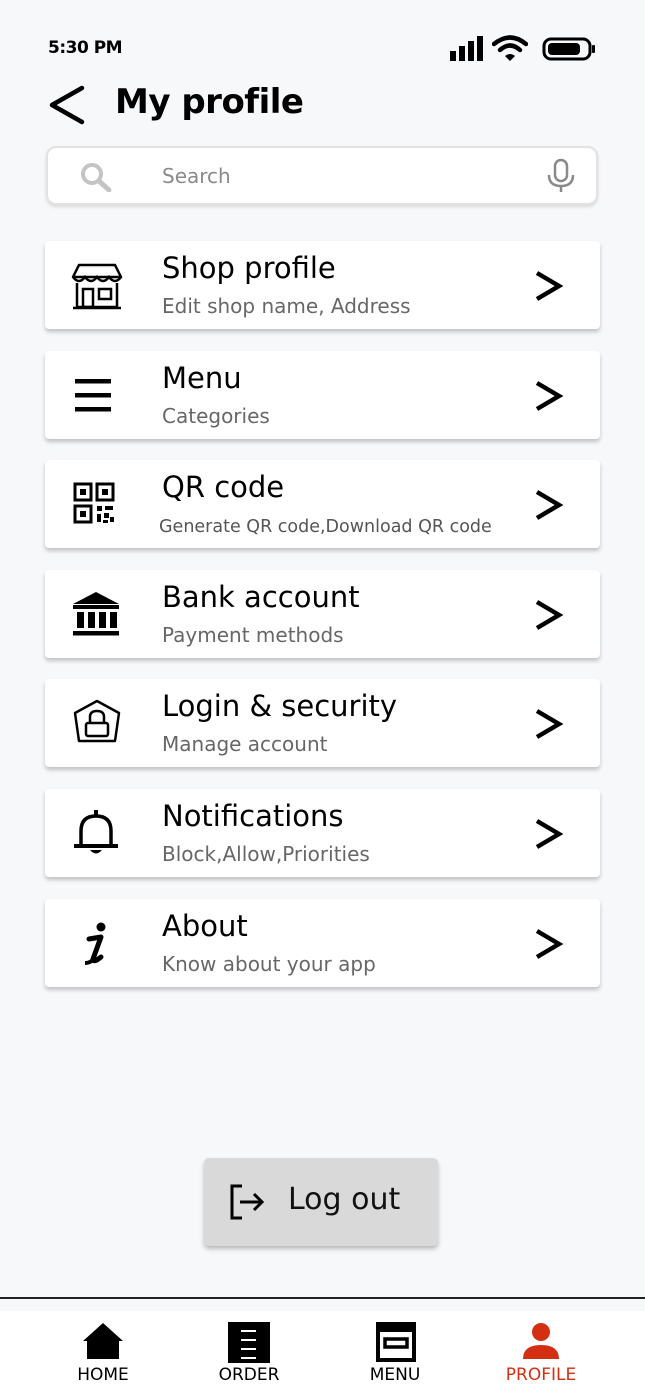  Describe the element at coordinates (286, 306) in the screenshot. I see `menu-item-subtitle: Edit shop name, Address` at that location.